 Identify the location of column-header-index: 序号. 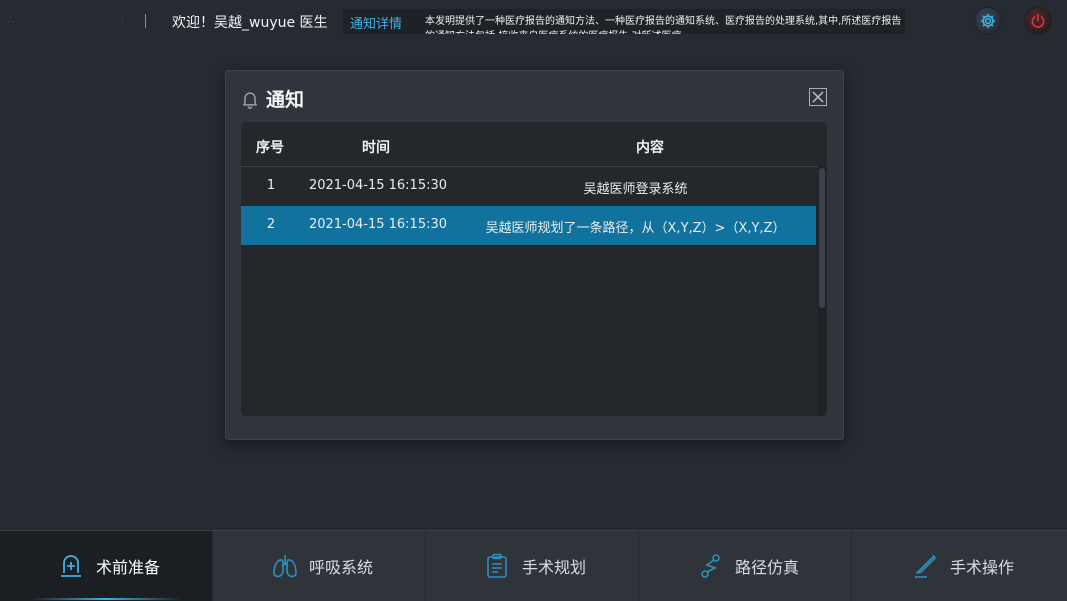
(270, 148).